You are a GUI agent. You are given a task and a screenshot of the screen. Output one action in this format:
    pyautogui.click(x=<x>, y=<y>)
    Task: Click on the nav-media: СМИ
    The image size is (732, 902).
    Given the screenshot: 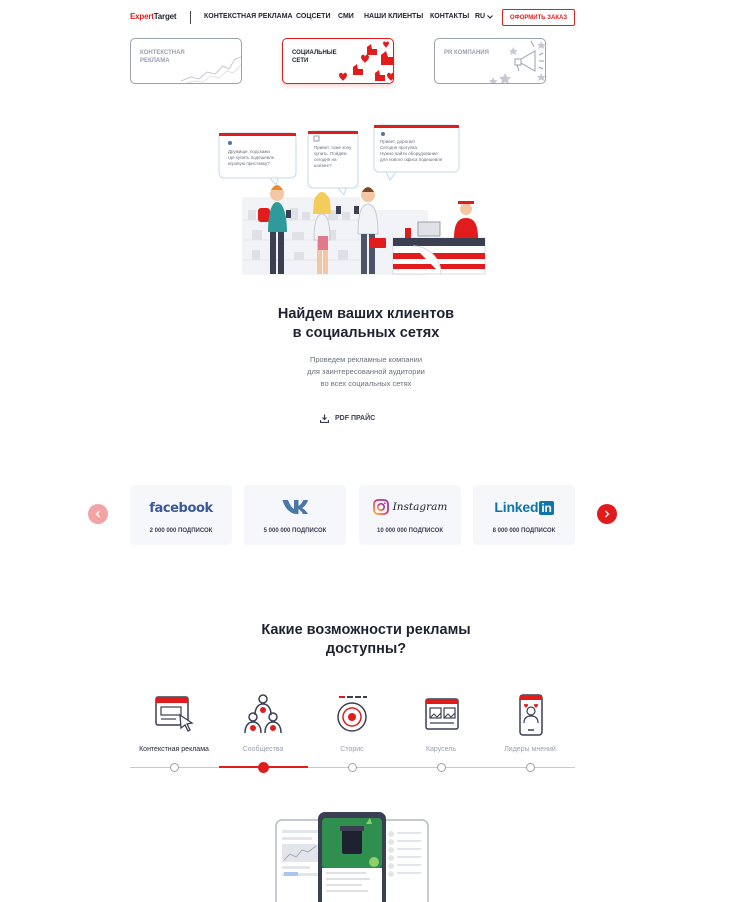 What is the action you would take?
    pyautogui.click(x=346, y=16)
    